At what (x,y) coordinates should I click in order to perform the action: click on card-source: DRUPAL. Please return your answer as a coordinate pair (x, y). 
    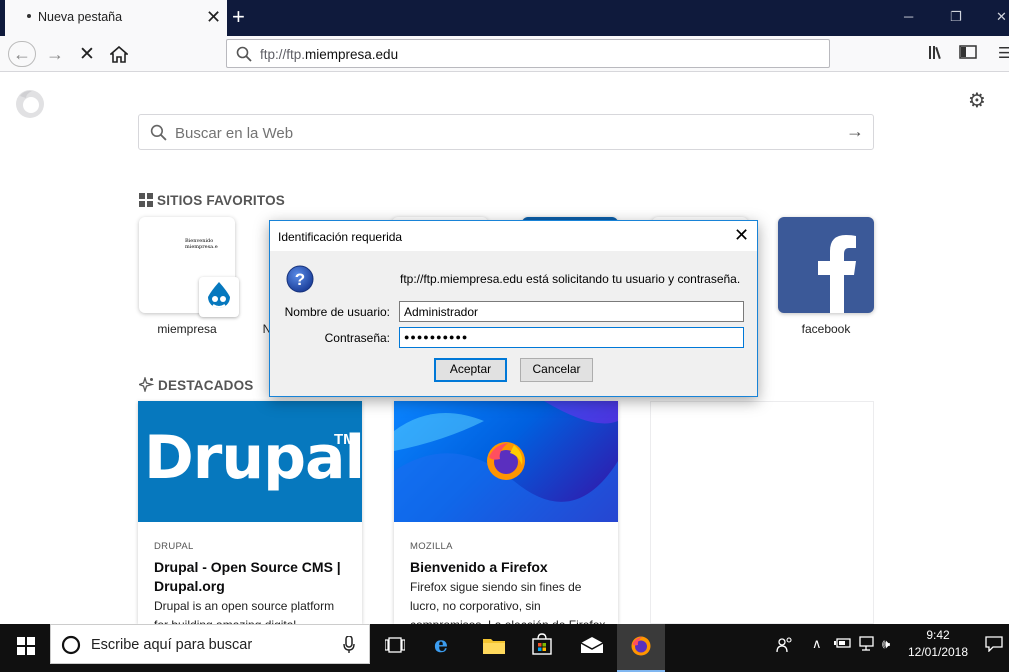
    Looking at the image, I should click on (174, 546).